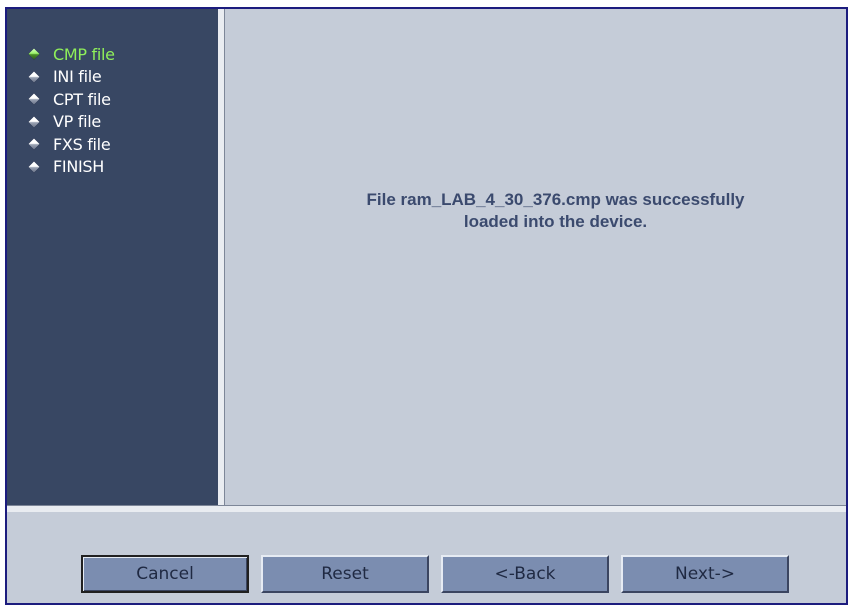  Describe the element at coordinates (426, 508) in the screenshot. I see `horizontal-divider` at that location.